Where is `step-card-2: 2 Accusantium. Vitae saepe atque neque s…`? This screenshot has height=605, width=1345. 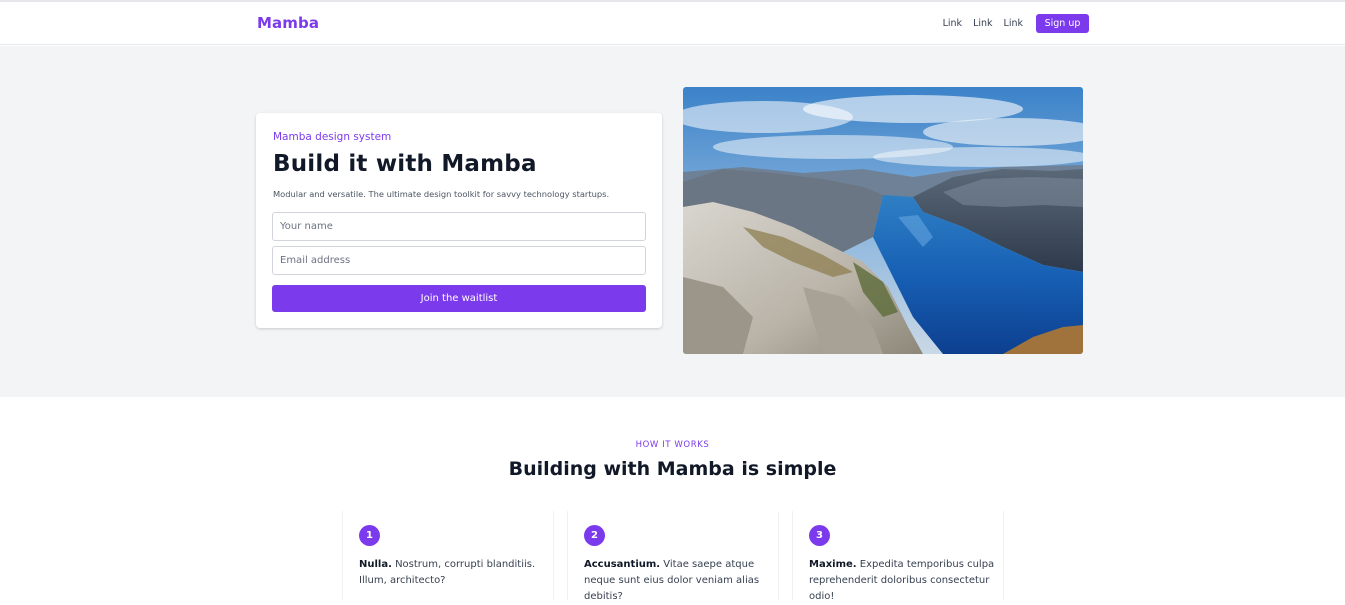
step-card-2: 2 Accusantium. Vitae saepe atque neque s… is located at coordinates (673, 556).